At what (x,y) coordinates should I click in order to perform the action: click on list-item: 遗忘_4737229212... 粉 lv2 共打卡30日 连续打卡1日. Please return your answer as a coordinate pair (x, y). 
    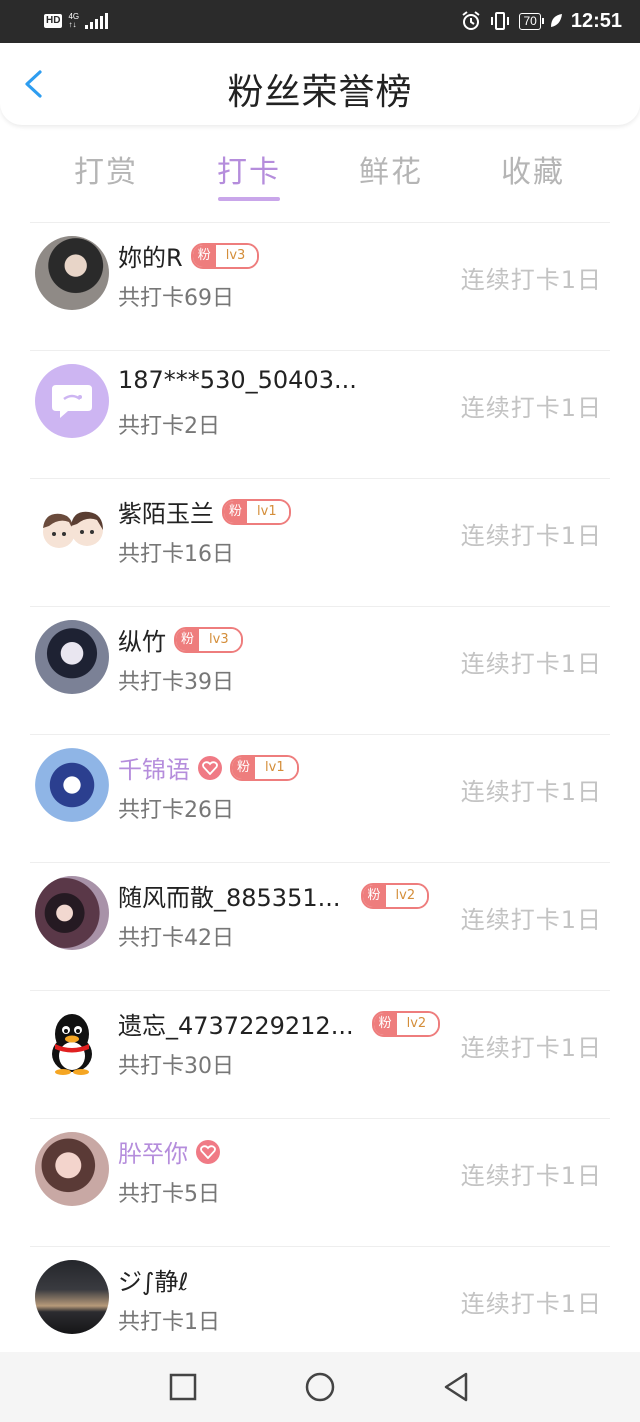
    Looking at the image, I should click on (320, 1054).